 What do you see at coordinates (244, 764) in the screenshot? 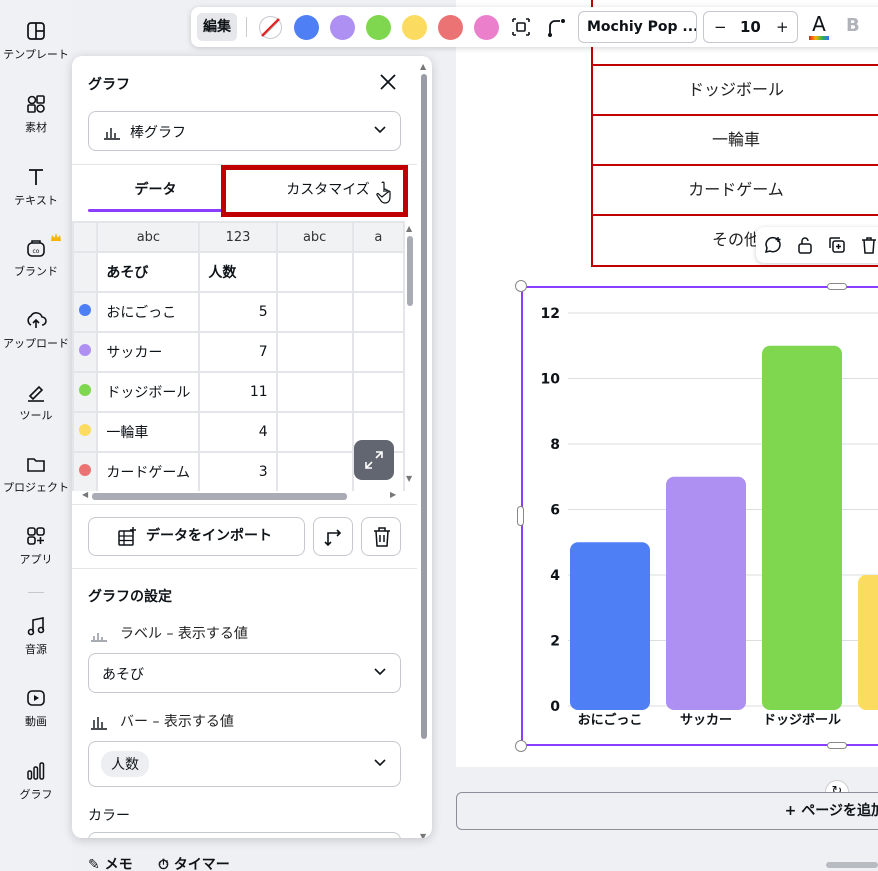
I see `bar-select: 人数` at bounding box center [244, 764].